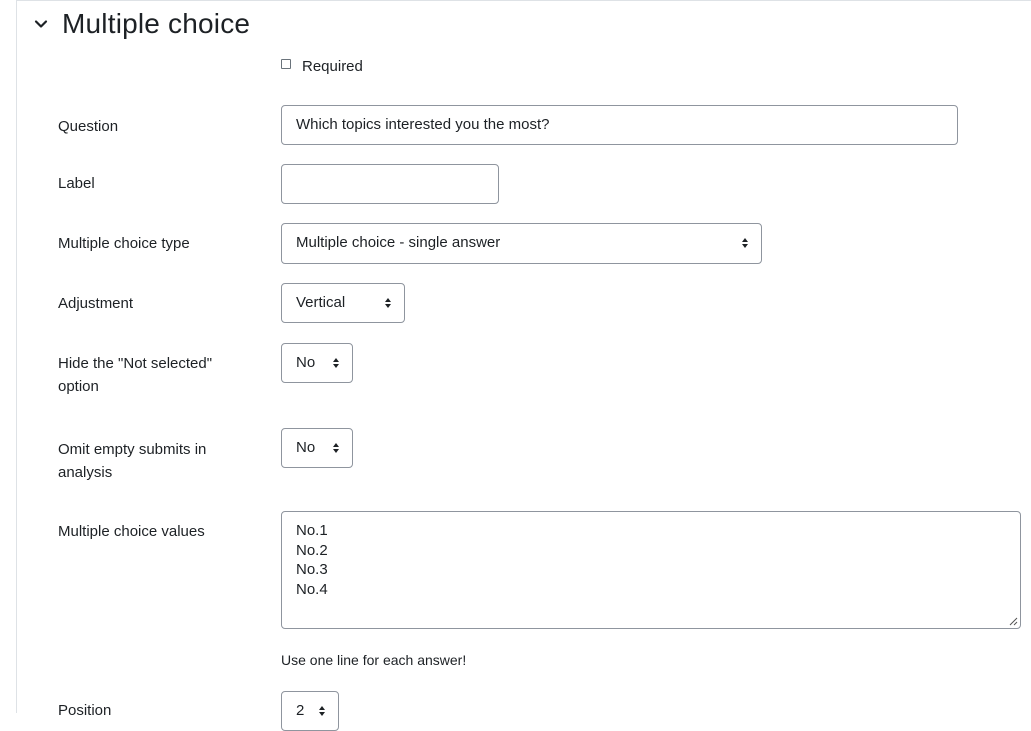 The height and width of the screenshot is (731, 1031). What do you see at coordinates (96, 303) in the screenshot?
I see `adjustment-label: Adjustment` at bounding box center [96, 303].